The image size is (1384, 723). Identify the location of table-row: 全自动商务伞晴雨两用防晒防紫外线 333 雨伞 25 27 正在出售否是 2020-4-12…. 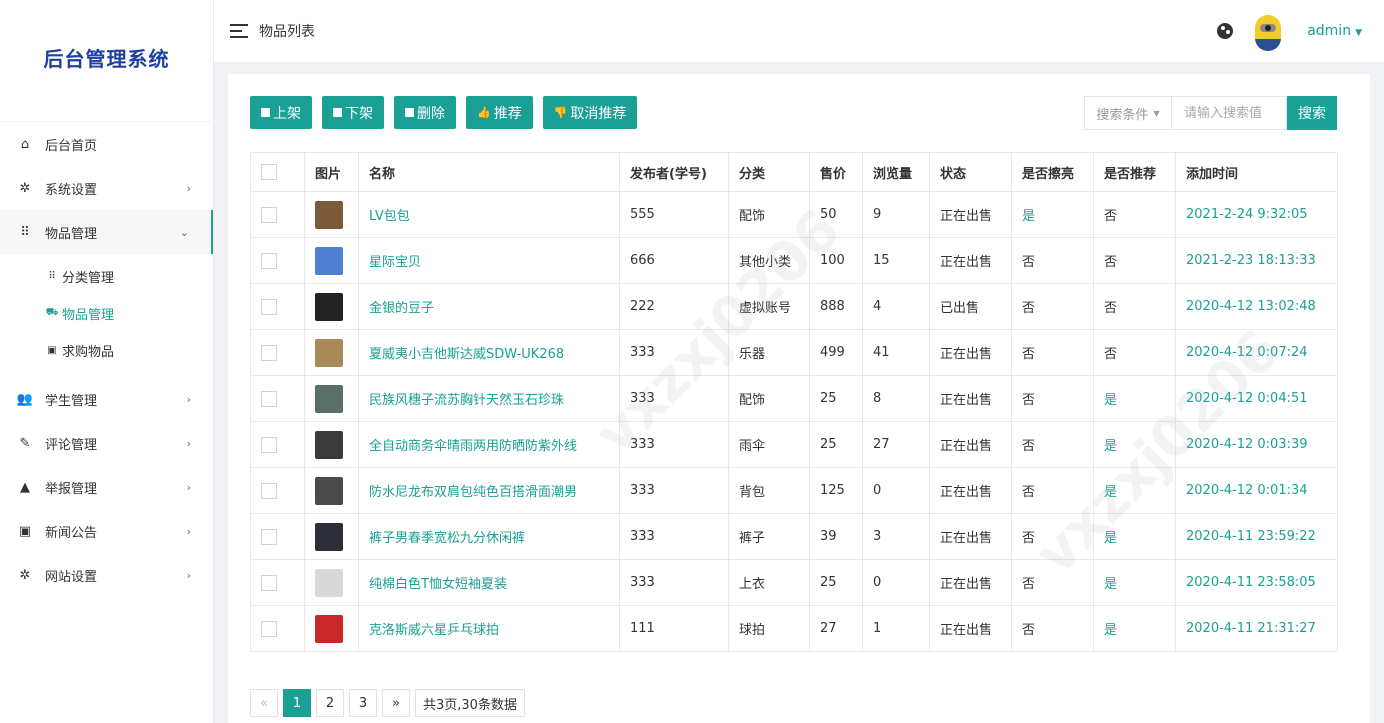
(794, 444).